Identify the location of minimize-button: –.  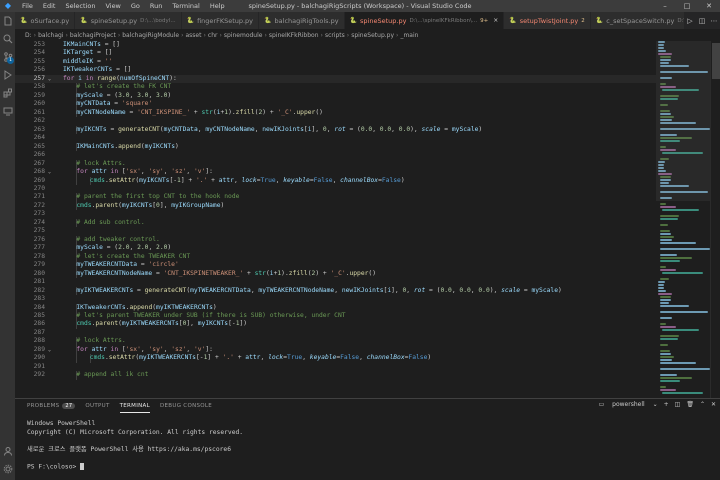
(665, 6).